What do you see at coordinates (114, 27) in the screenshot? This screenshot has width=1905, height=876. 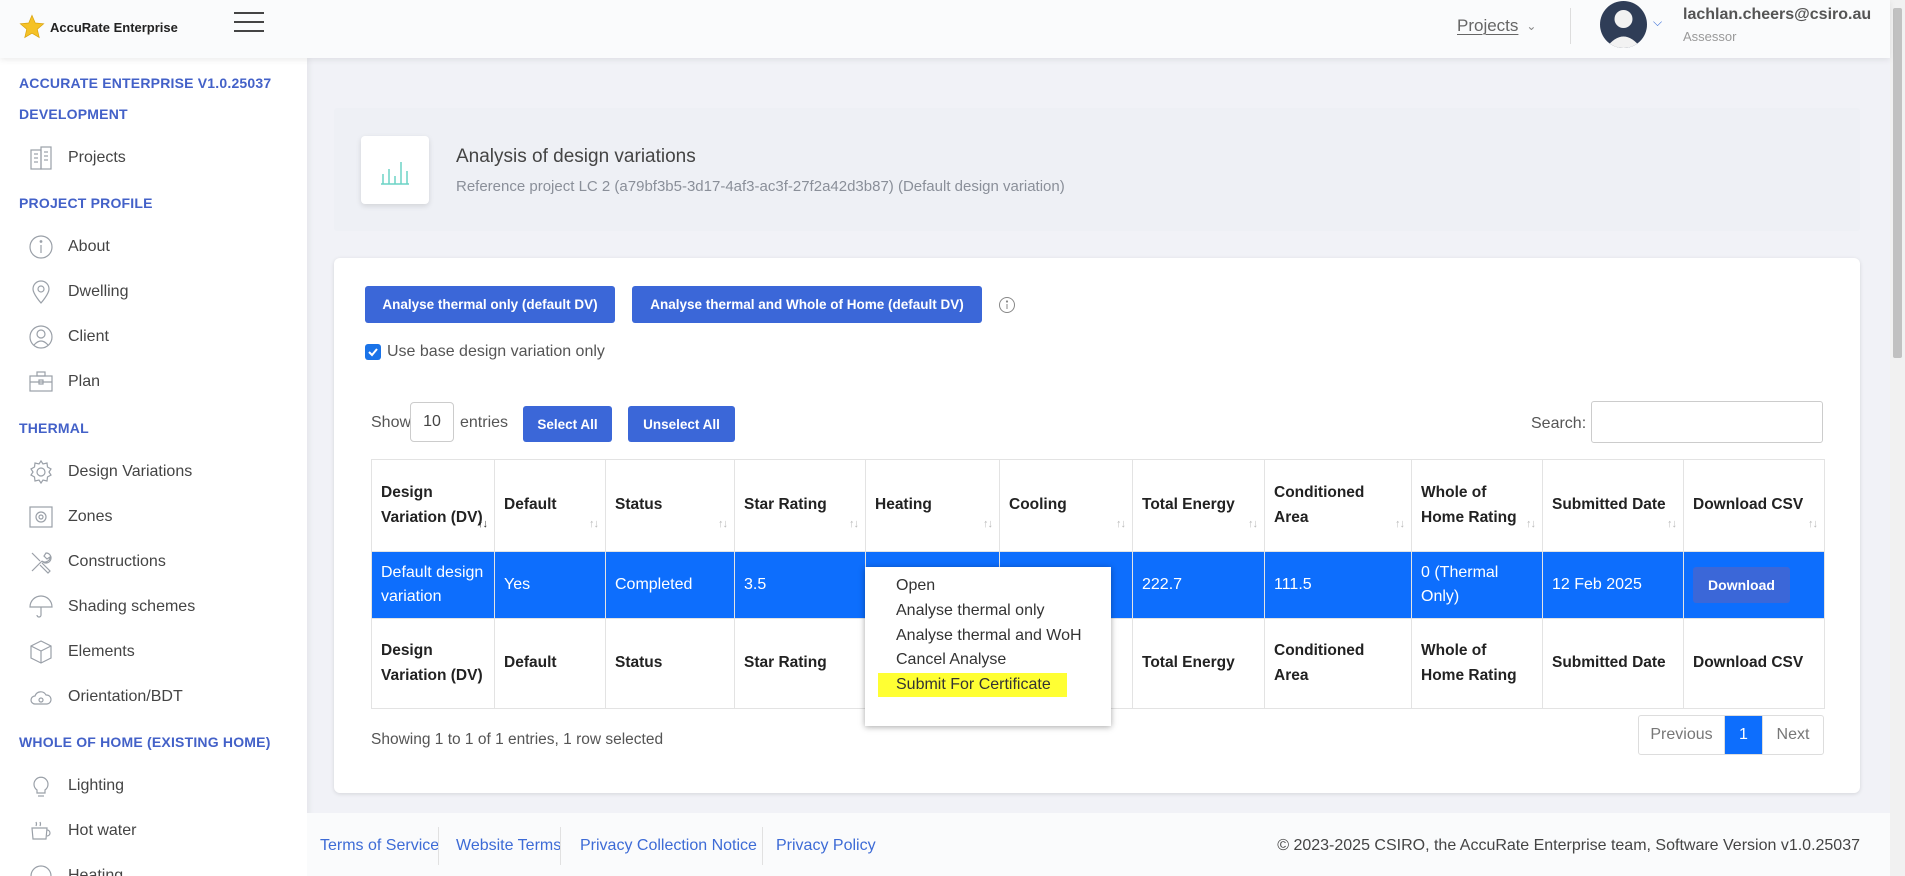 I see `brand-name: AccuRate Enterprise` at bounding box center [114, 27].